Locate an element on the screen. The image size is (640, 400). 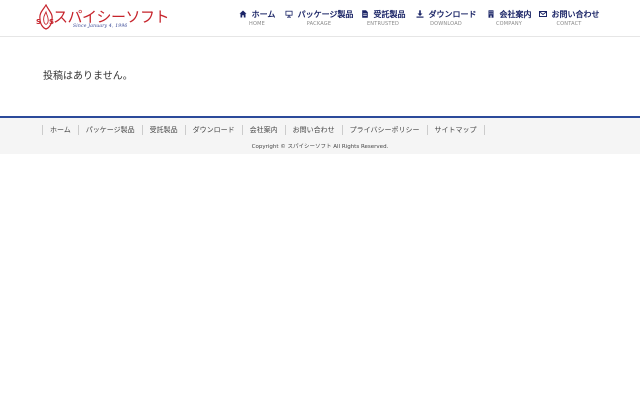
building-icon is located at coordinates (491, 14).